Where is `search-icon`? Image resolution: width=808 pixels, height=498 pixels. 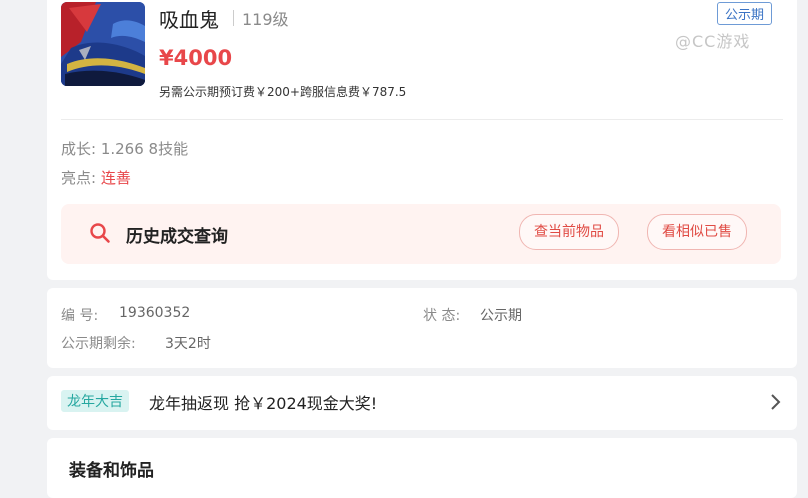 search-icon is located at coordinates (100, 235).